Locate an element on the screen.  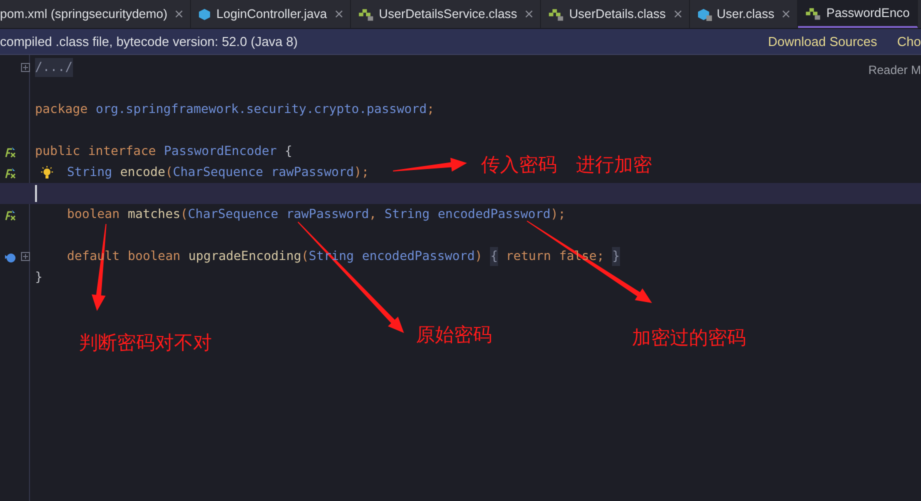
annotation-text: 传入密码 进行加密 is located at coordinates (566, 165).